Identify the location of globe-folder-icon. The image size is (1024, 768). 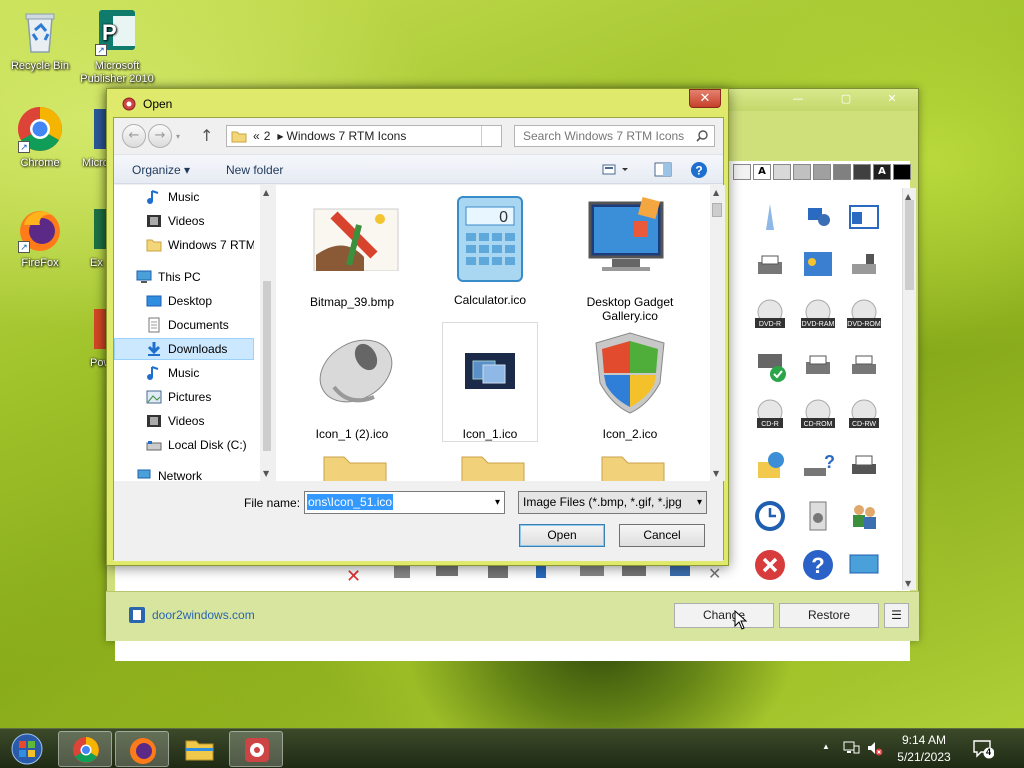
(770, 466).